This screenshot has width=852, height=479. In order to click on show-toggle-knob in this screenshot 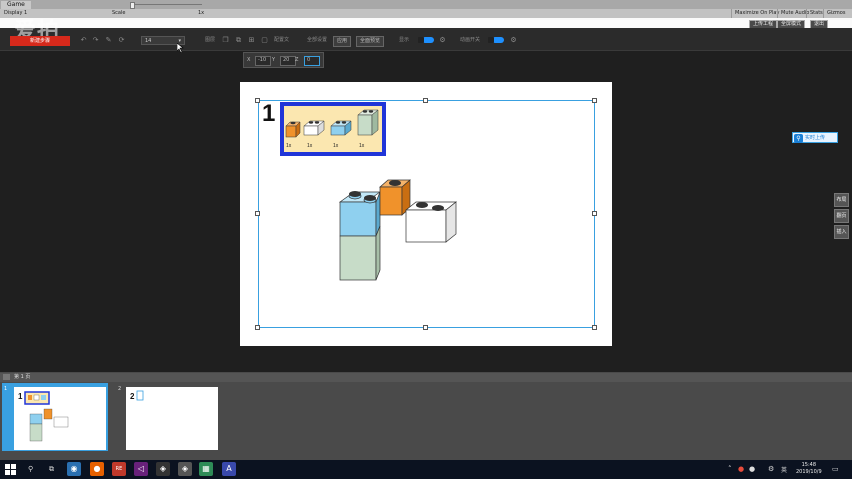, I will do `click(421, 40)`.